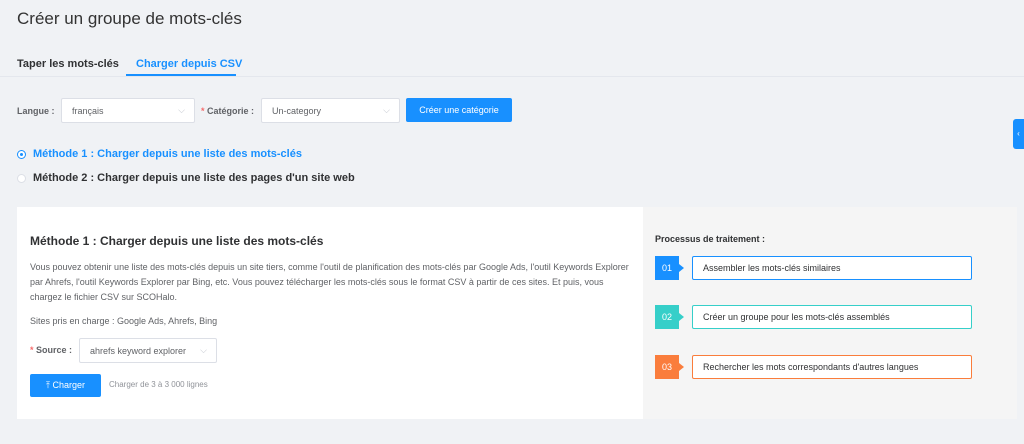 Image resolution: width=1024 pixels, height=444 pixels. I want to click on tab-type-keywords: Taper les mots-clés, so click(68, 64).